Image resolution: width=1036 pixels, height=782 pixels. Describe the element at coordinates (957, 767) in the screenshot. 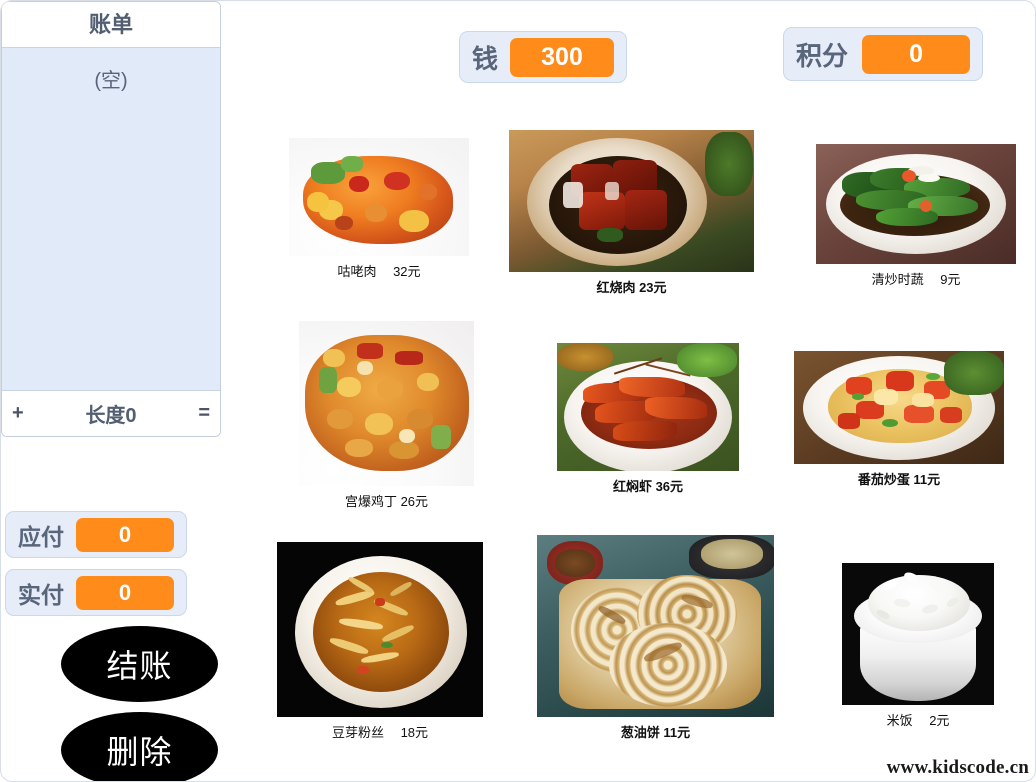

I see `site-watermark: www.kidscode.cn` at that location.